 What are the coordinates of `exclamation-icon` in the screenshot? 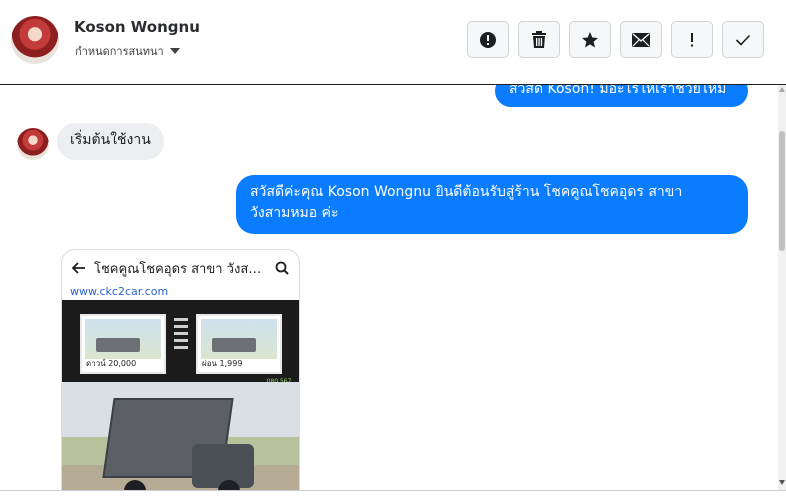 It's located at (692, 39).